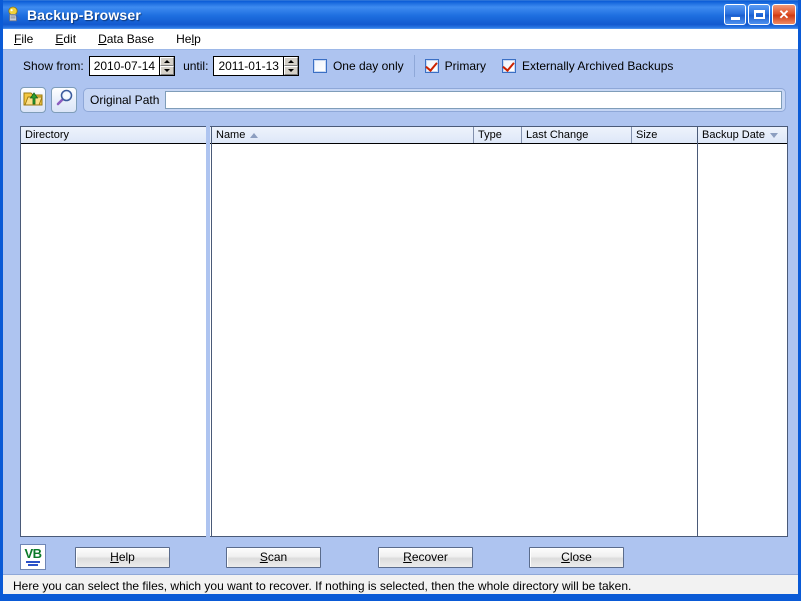 The image size is (801, 601). What do you see at coordinates (465, 66) in the screenshot?
I see `primary-label: Primary` at bounding box center [465, 66].